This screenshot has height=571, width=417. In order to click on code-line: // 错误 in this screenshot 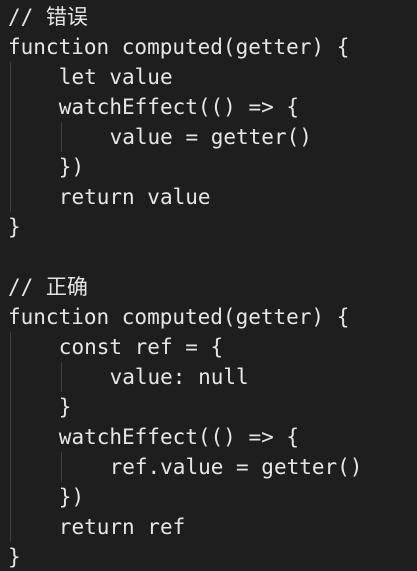, I will do `click(208, 17)`.